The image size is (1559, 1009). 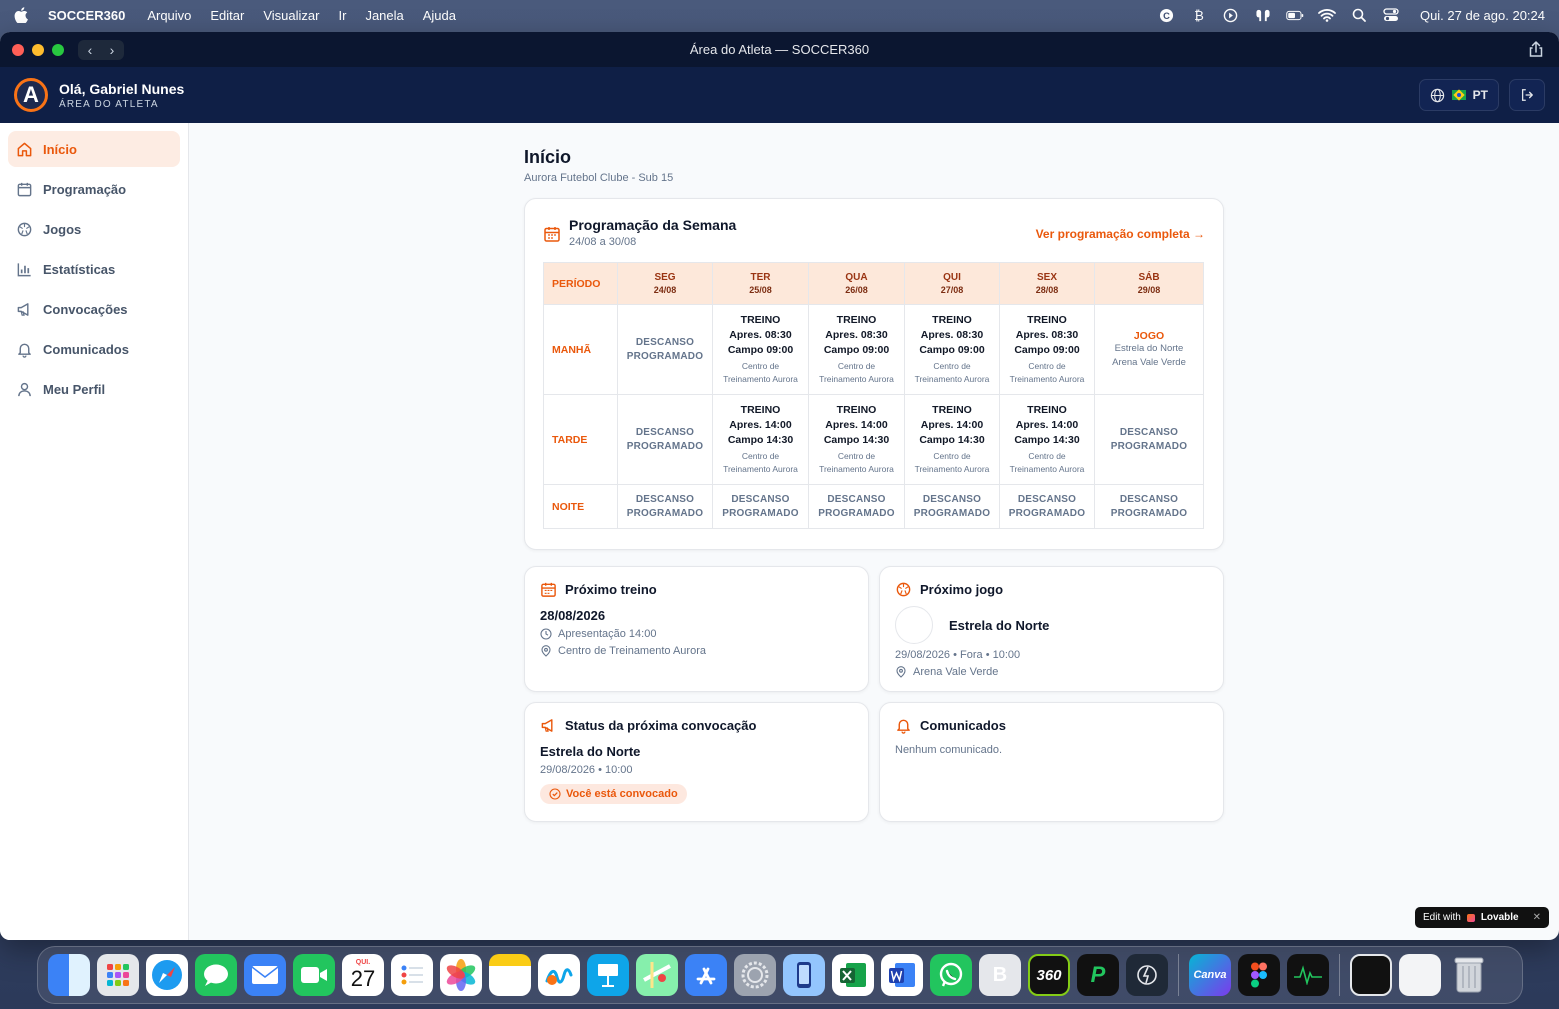 What do you see at coordinates (760, 425) in the screenshot?
I see `training-presentation: Apres. 14:00` at bounding box center [760, 425].